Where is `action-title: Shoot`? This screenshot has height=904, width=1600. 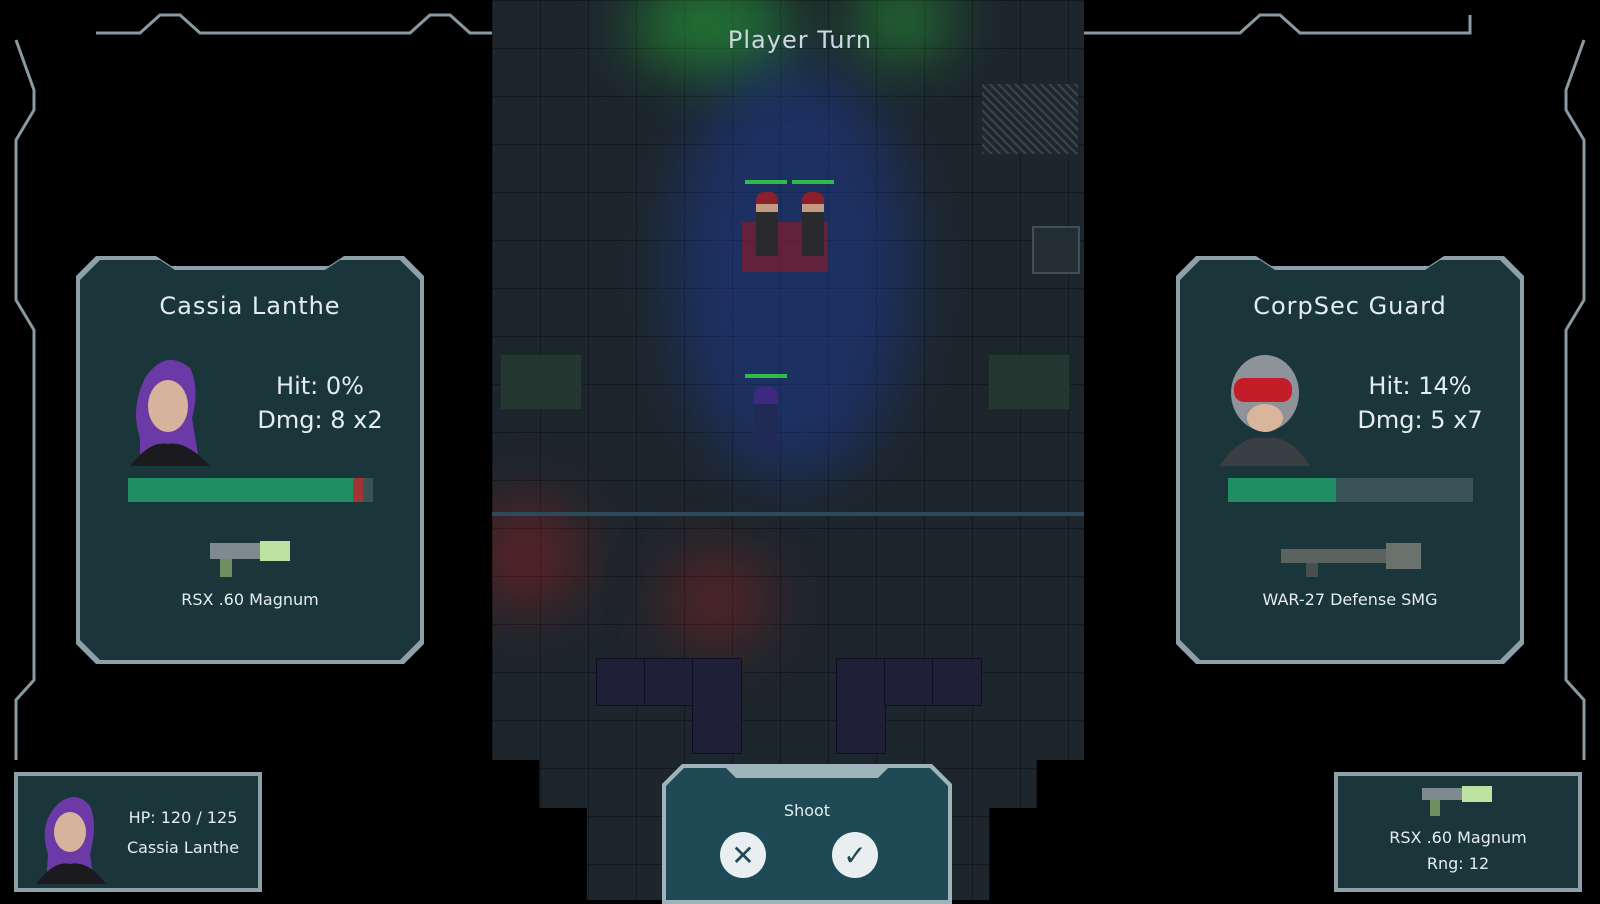
action-title: Shoot is located at coordinates (807, 810).